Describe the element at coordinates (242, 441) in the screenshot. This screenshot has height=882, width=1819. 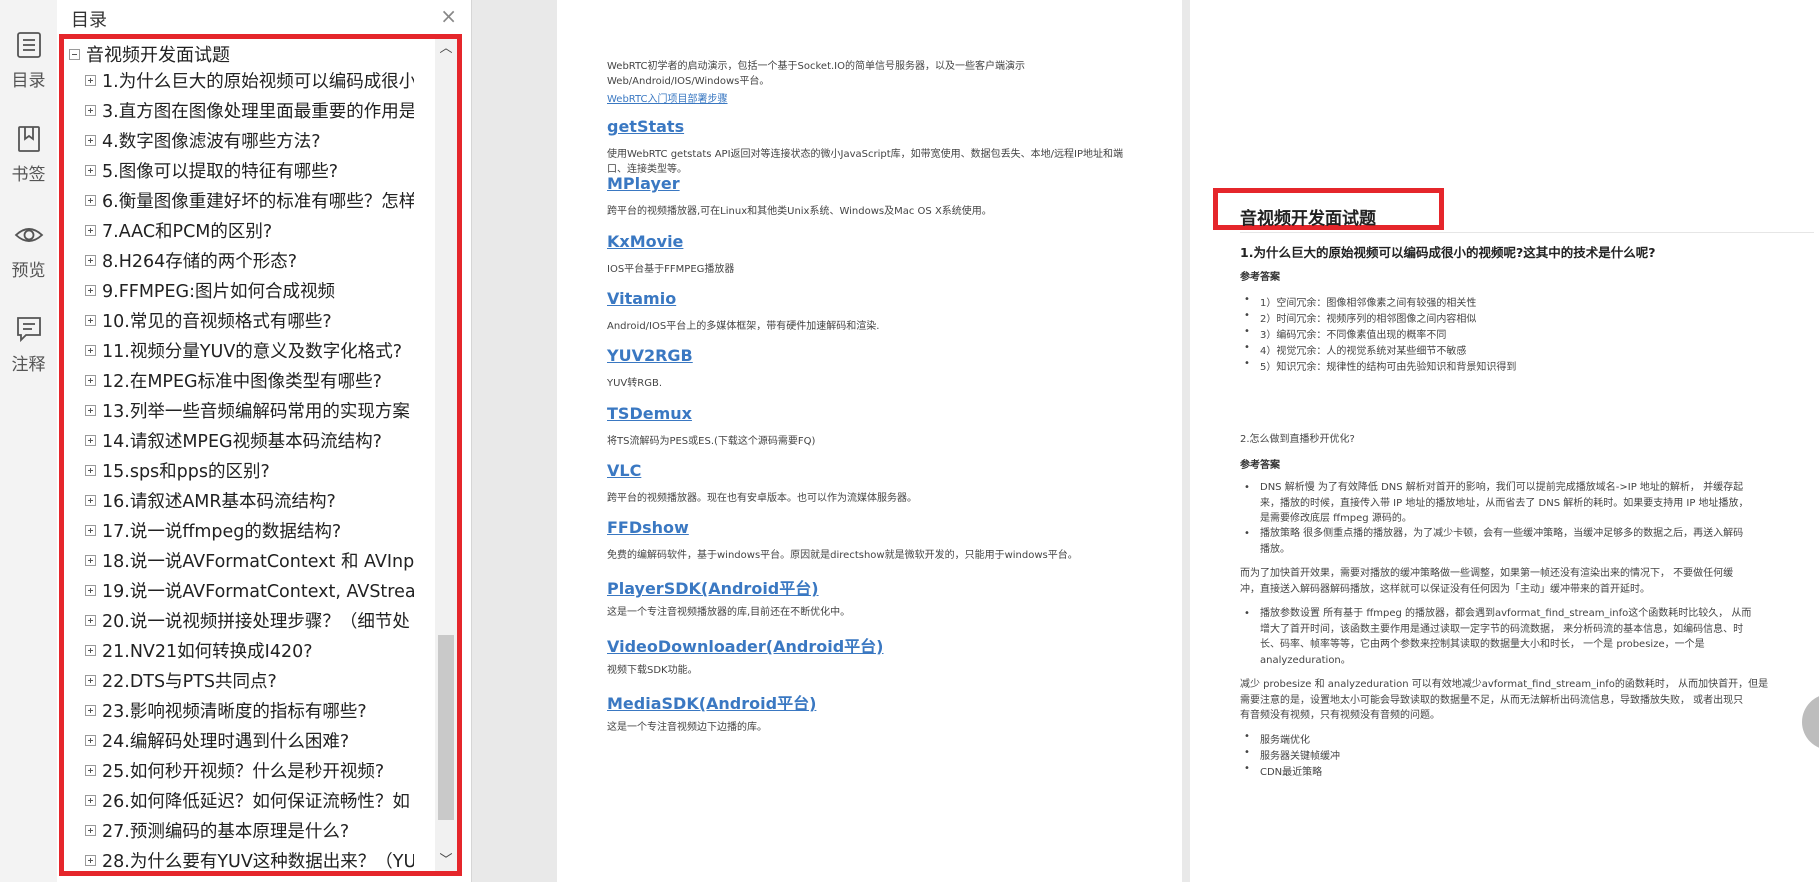
I see `toc-item-label: 14.请叙述MPEG视频基本码流结构?` at that location.